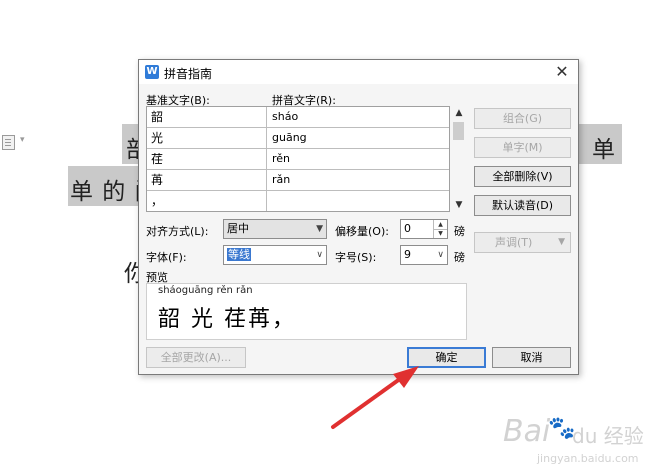 This screenshot has height=473, width=652. I want to click on annotation-arrow, so click(375, 397).